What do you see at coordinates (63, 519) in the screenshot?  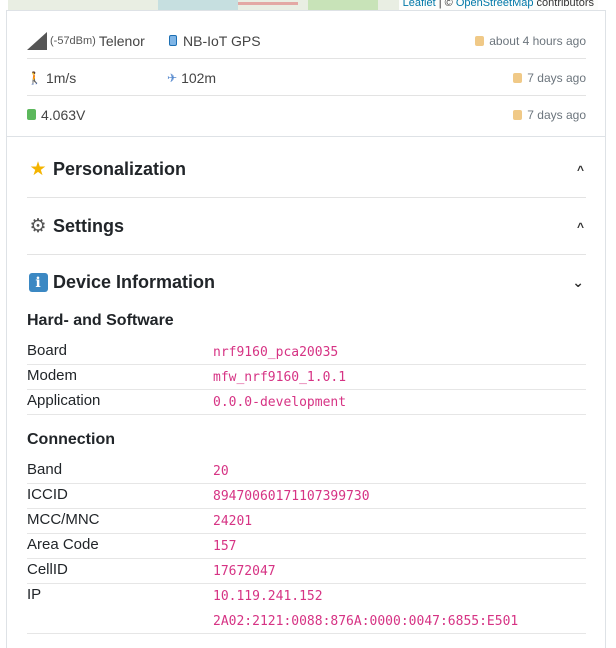 I see `row-key: MCC/MNC` at bounding box center [63, 519].